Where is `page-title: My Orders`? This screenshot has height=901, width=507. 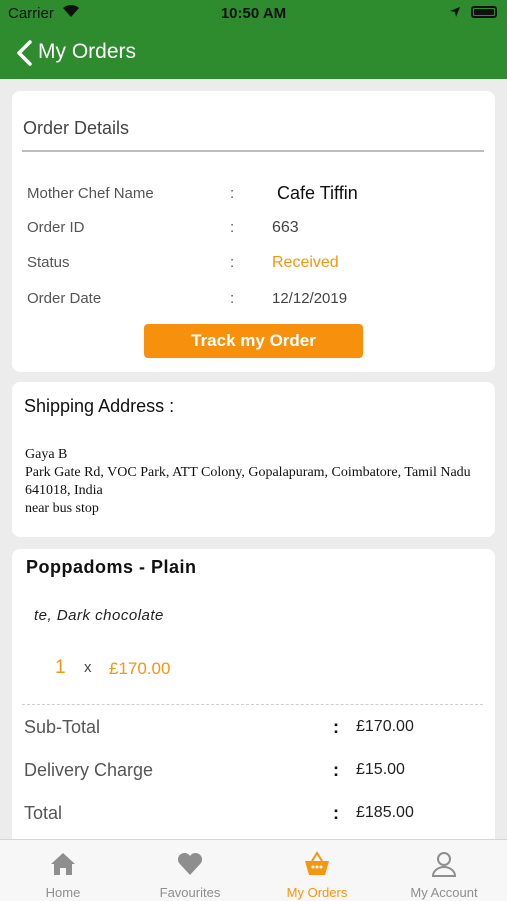 page-title: My Orders is located at coordinates (87, 51).